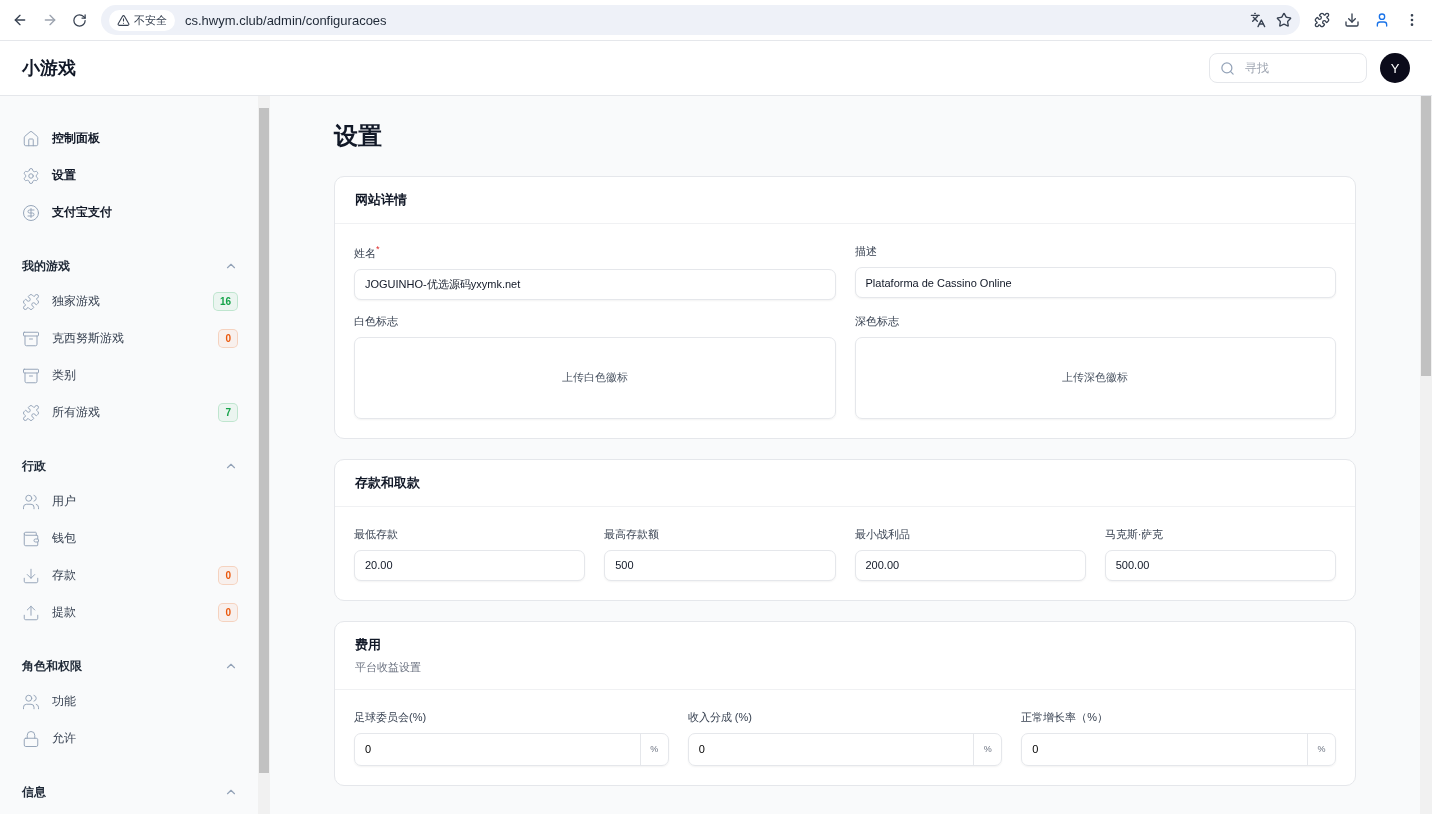  I want to click on sidebar-item: 所有游戏 7, so click(140, 412).